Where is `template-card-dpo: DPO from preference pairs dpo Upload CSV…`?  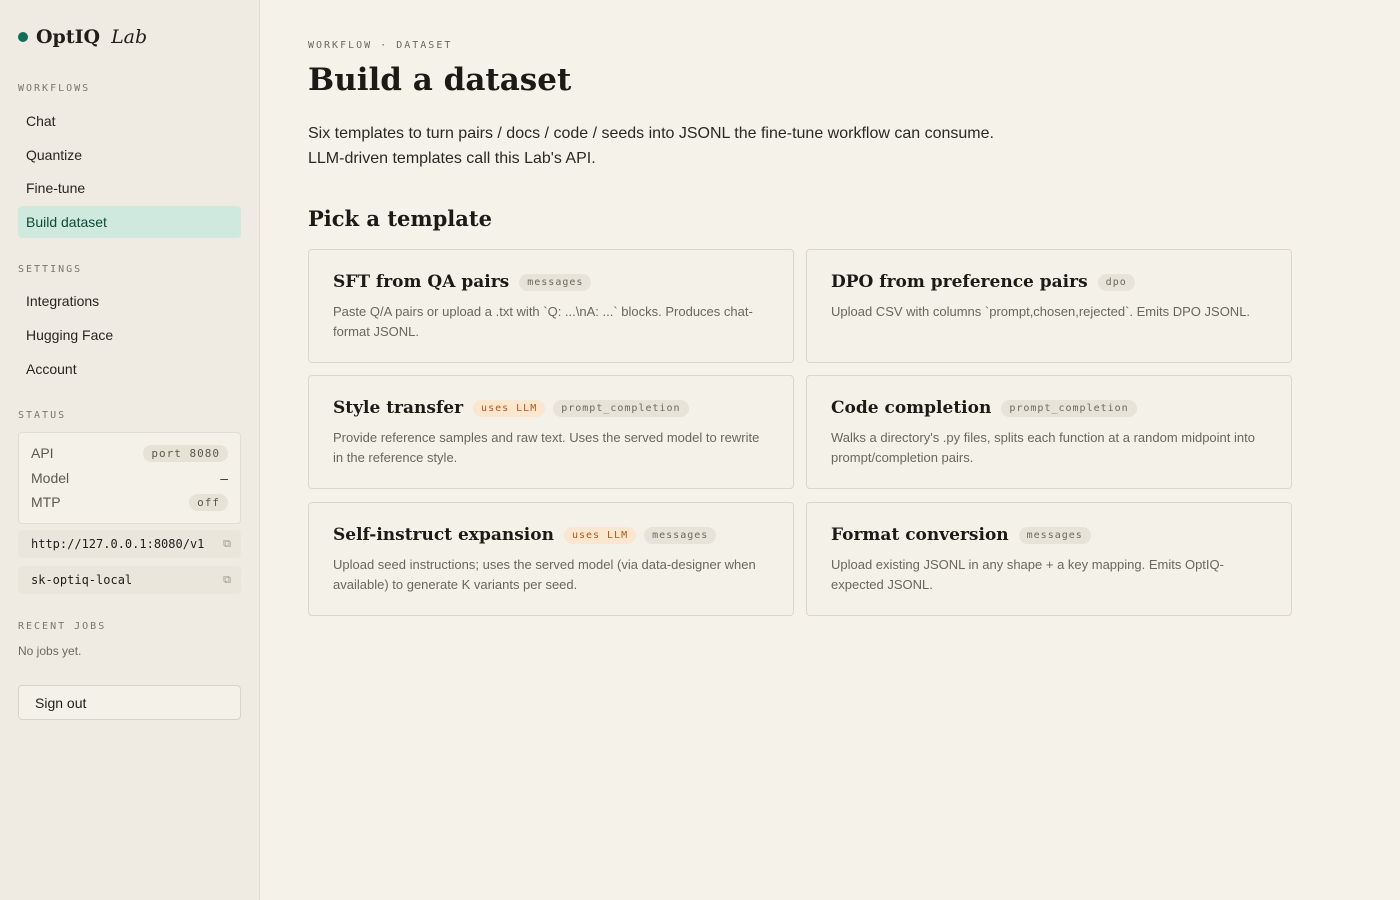 template-card-dpo: DPO from preference pairs dpo Upload CSV… is located at coordinates (1049, 306).